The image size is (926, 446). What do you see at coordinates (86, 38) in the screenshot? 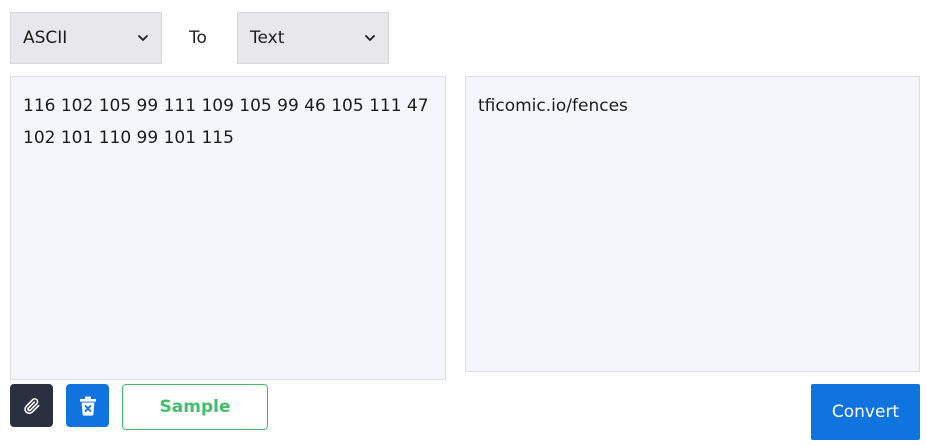
I see `from-format-select: ASCII` at bounding box center [86, 38].